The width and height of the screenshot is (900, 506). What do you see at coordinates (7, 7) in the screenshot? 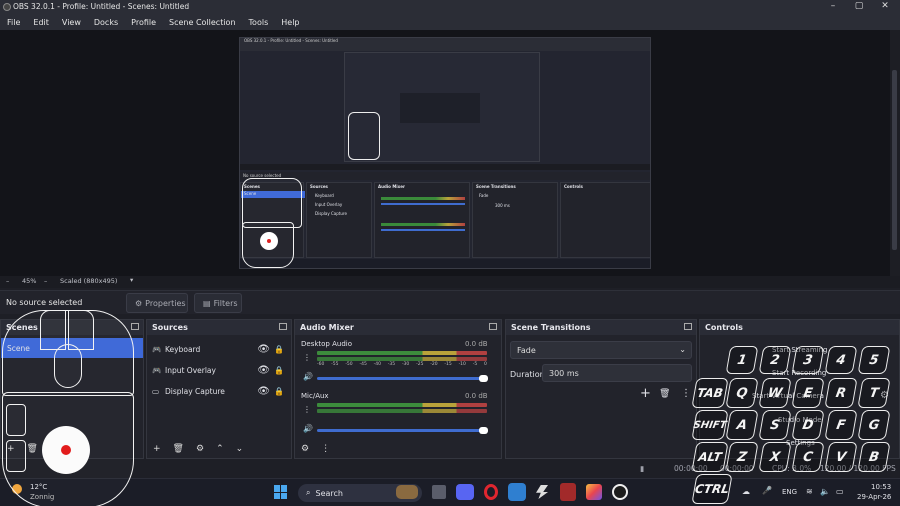
I see `obs-logo-icon` at bounding box center [7, 7].